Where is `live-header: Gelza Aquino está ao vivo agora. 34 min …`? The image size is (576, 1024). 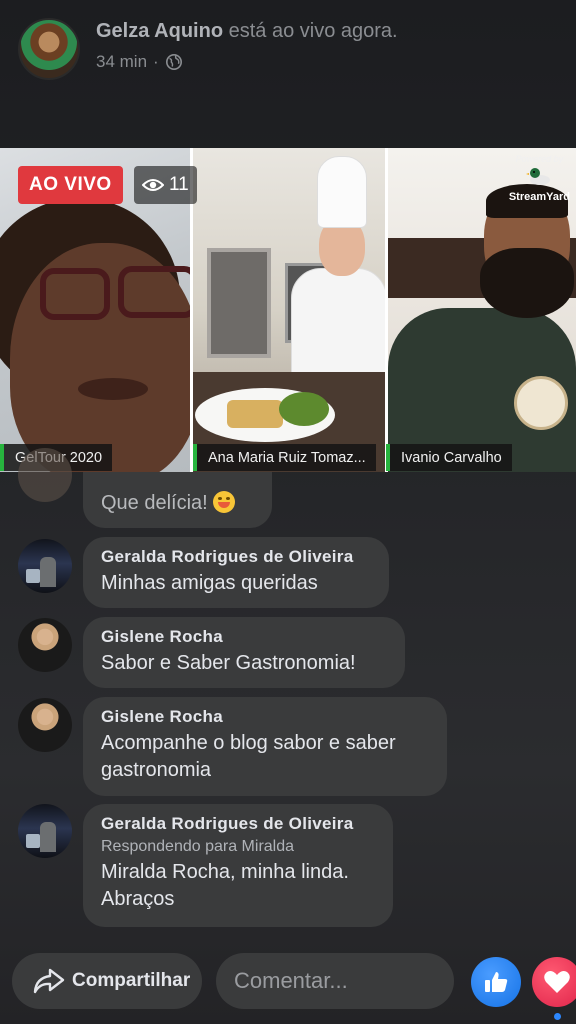
live-header: Gelza Aquino está ao vivo agora. 34 min … is located at coordinates (288, 74).